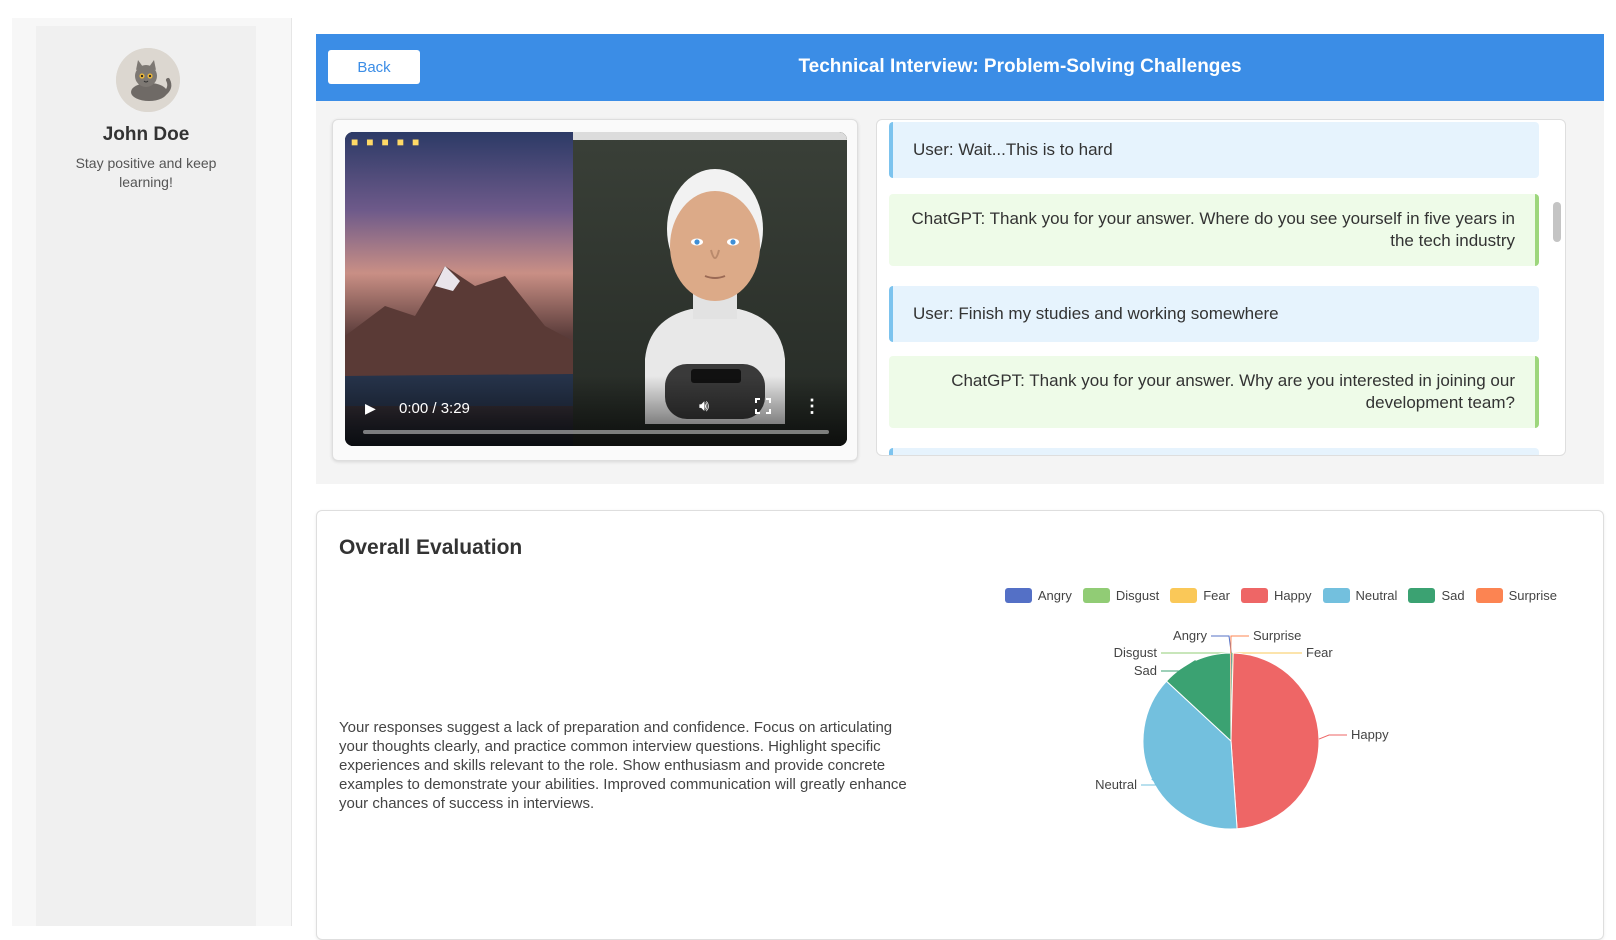  What do you see at coordinates (434, 408) in the screenshot?
I see `video-time: 0:00 / 3:29` at bounding box center [434, 408].